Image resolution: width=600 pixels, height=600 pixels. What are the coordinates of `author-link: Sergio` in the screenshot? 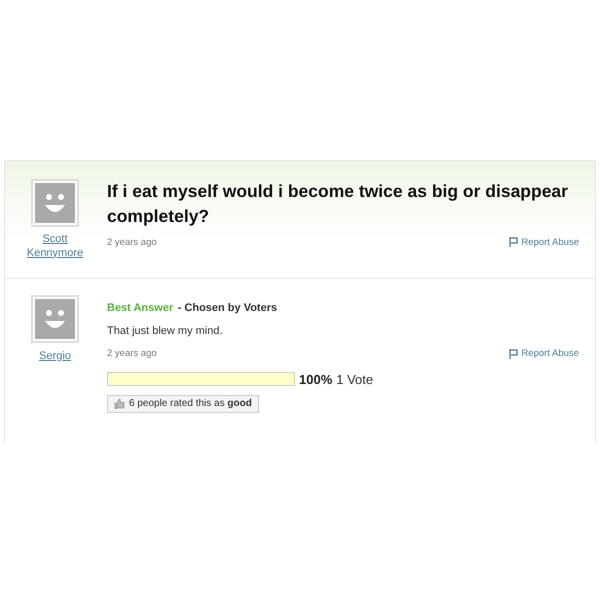 It's located at (55, 357).